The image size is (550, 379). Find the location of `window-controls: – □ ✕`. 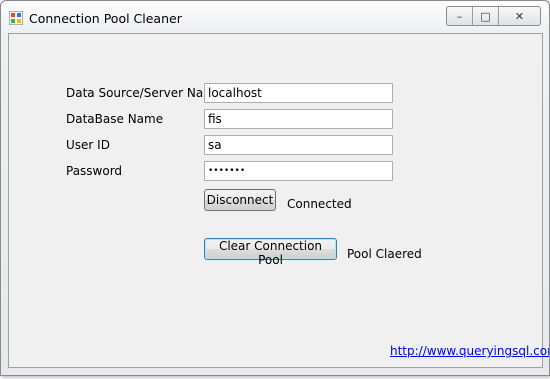

window-controls: – □ ✕ is located at coordinates (493, 16).